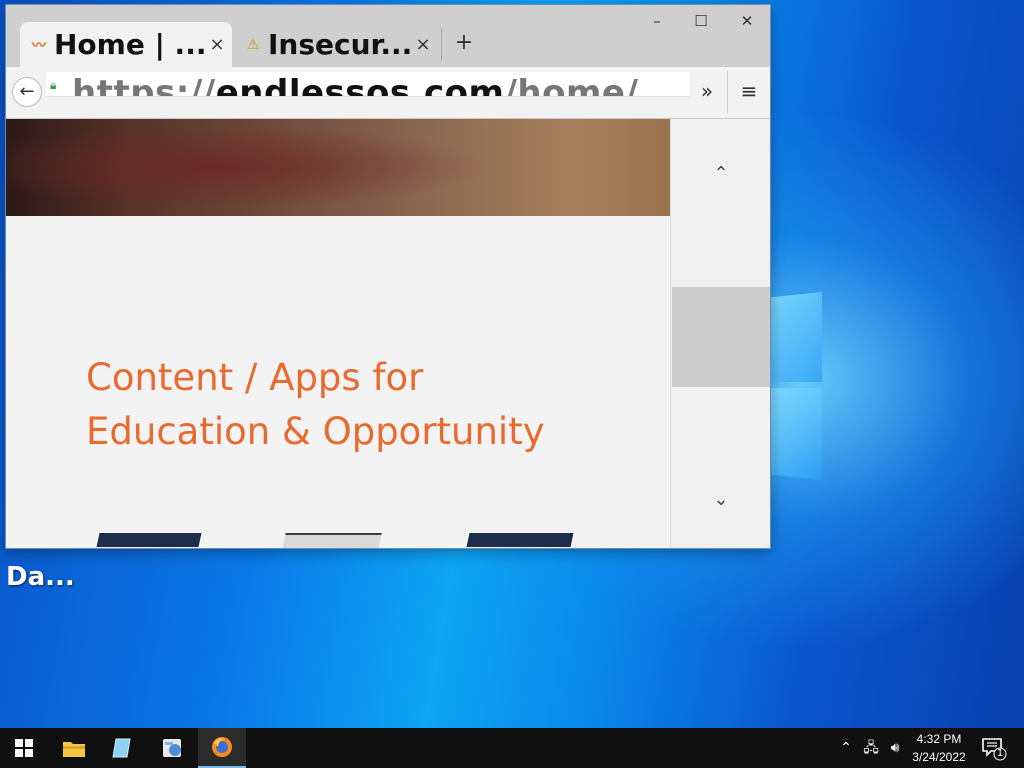 This screenshot has width=1024, height=768. I want to click on url-bar: 🔒︎ https://endlessos.com/home/, so click(368, 84).